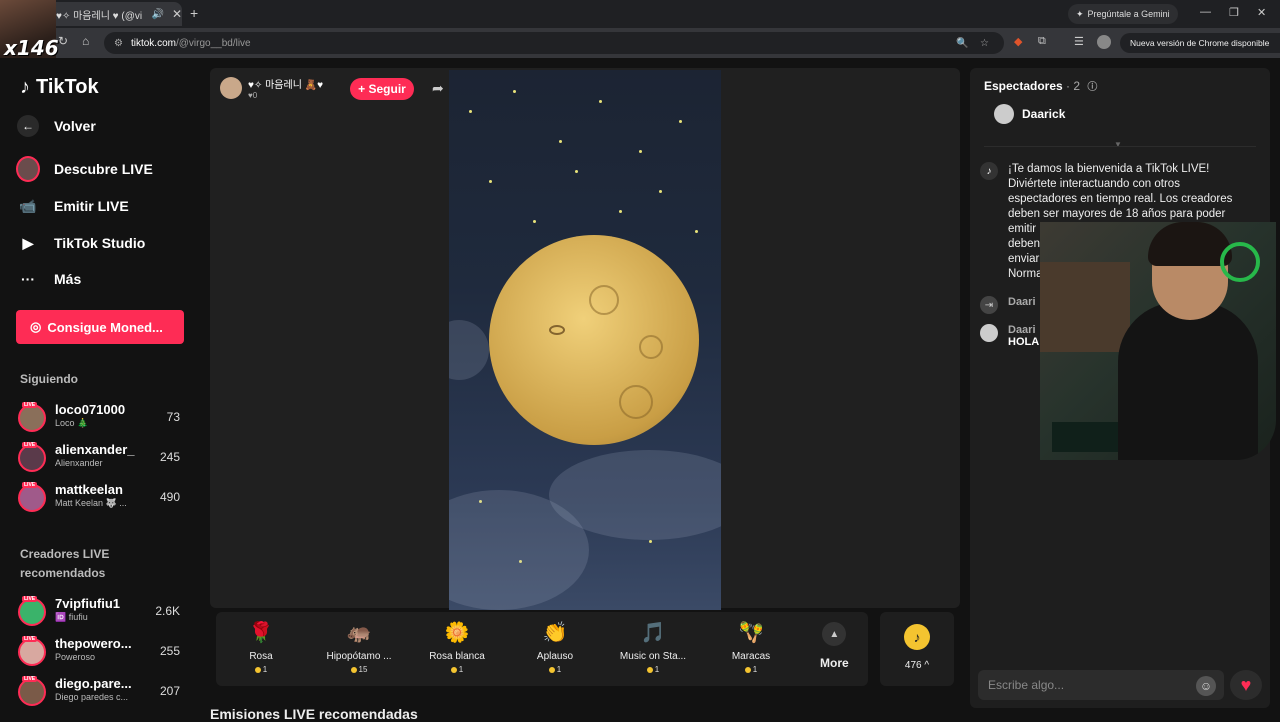 The height and width of the screenshot is (722, 1280). Describe the element at coordinates (79, 463) in the screenshot. I see `following-sub: Alienxander` at that location.